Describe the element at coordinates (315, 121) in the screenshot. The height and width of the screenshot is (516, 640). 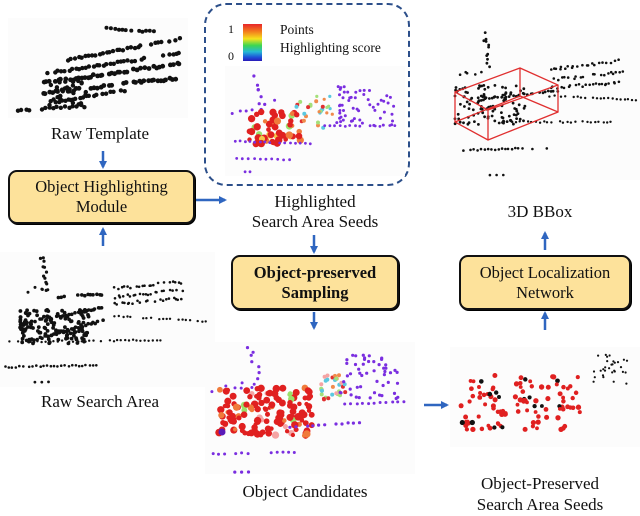
I see `highlighted-seeds-pointcloud` at that location.